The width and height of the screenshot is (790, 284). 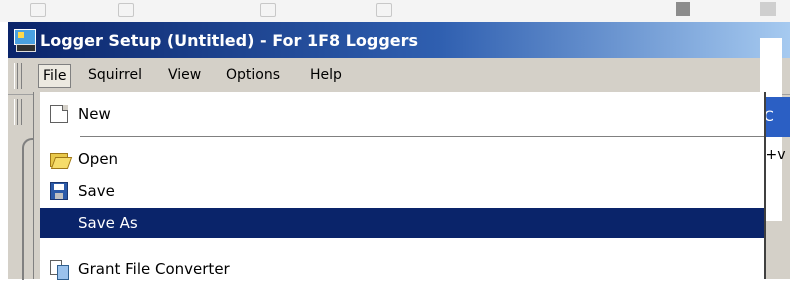 I want to click on menu-item-label: Open, so click(x=98, y=159).